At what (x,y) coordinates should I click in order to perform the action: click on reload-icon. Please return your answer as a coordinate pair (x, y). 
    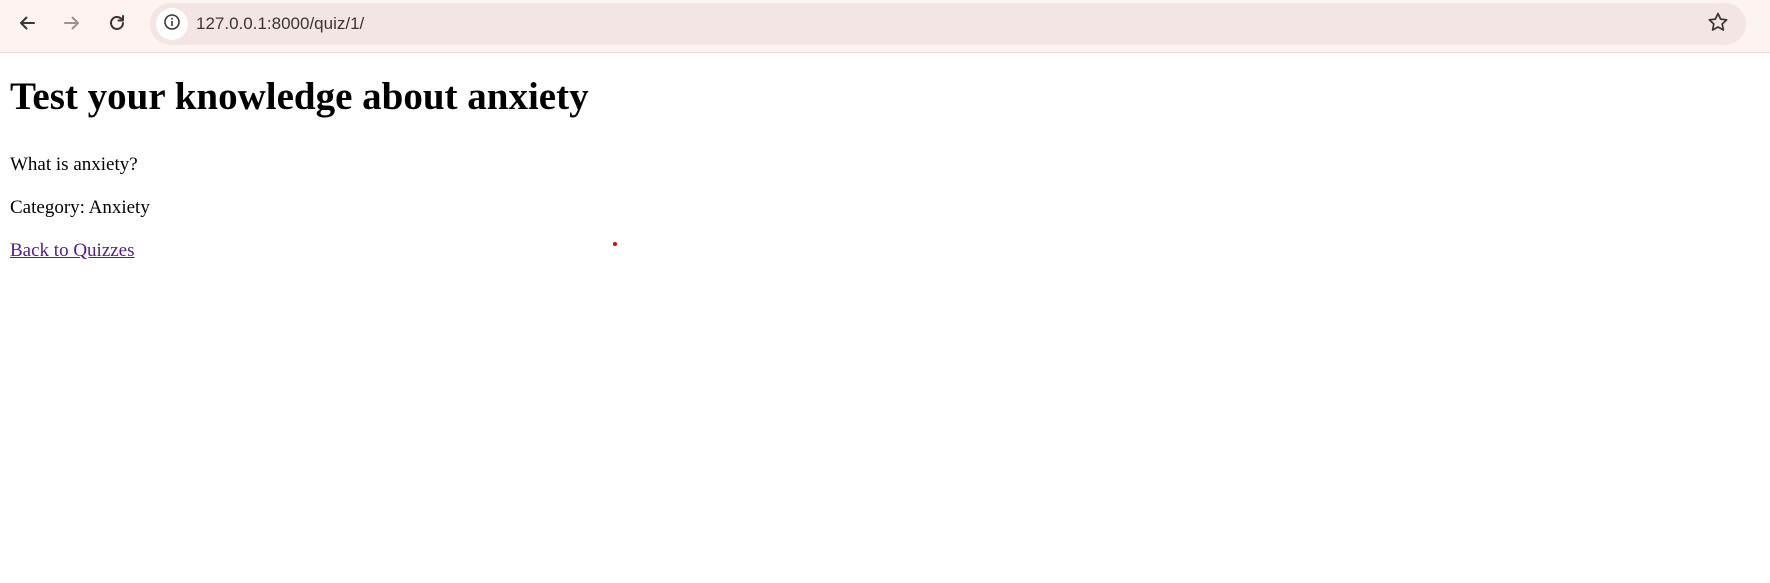
    Looking at the image, I should click on (117, 23).